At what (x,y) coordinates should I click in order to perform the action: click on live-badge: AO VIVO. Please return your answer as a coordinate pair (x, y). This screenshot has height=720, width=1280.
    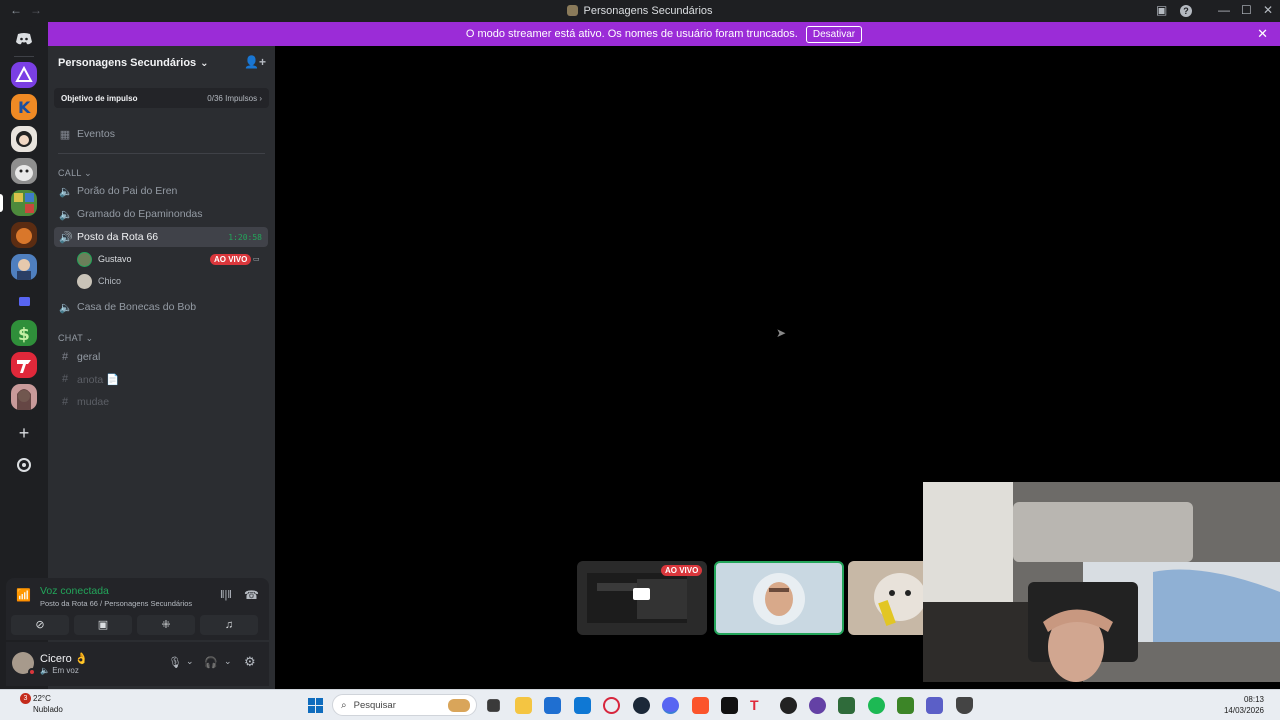
    Looking at the image, I should click on (682, 570).